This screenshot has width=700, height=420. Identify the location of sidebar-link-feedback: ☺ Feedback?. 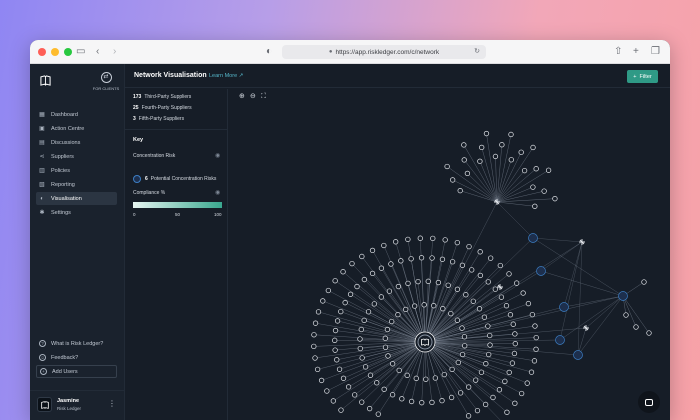
(76, 357).